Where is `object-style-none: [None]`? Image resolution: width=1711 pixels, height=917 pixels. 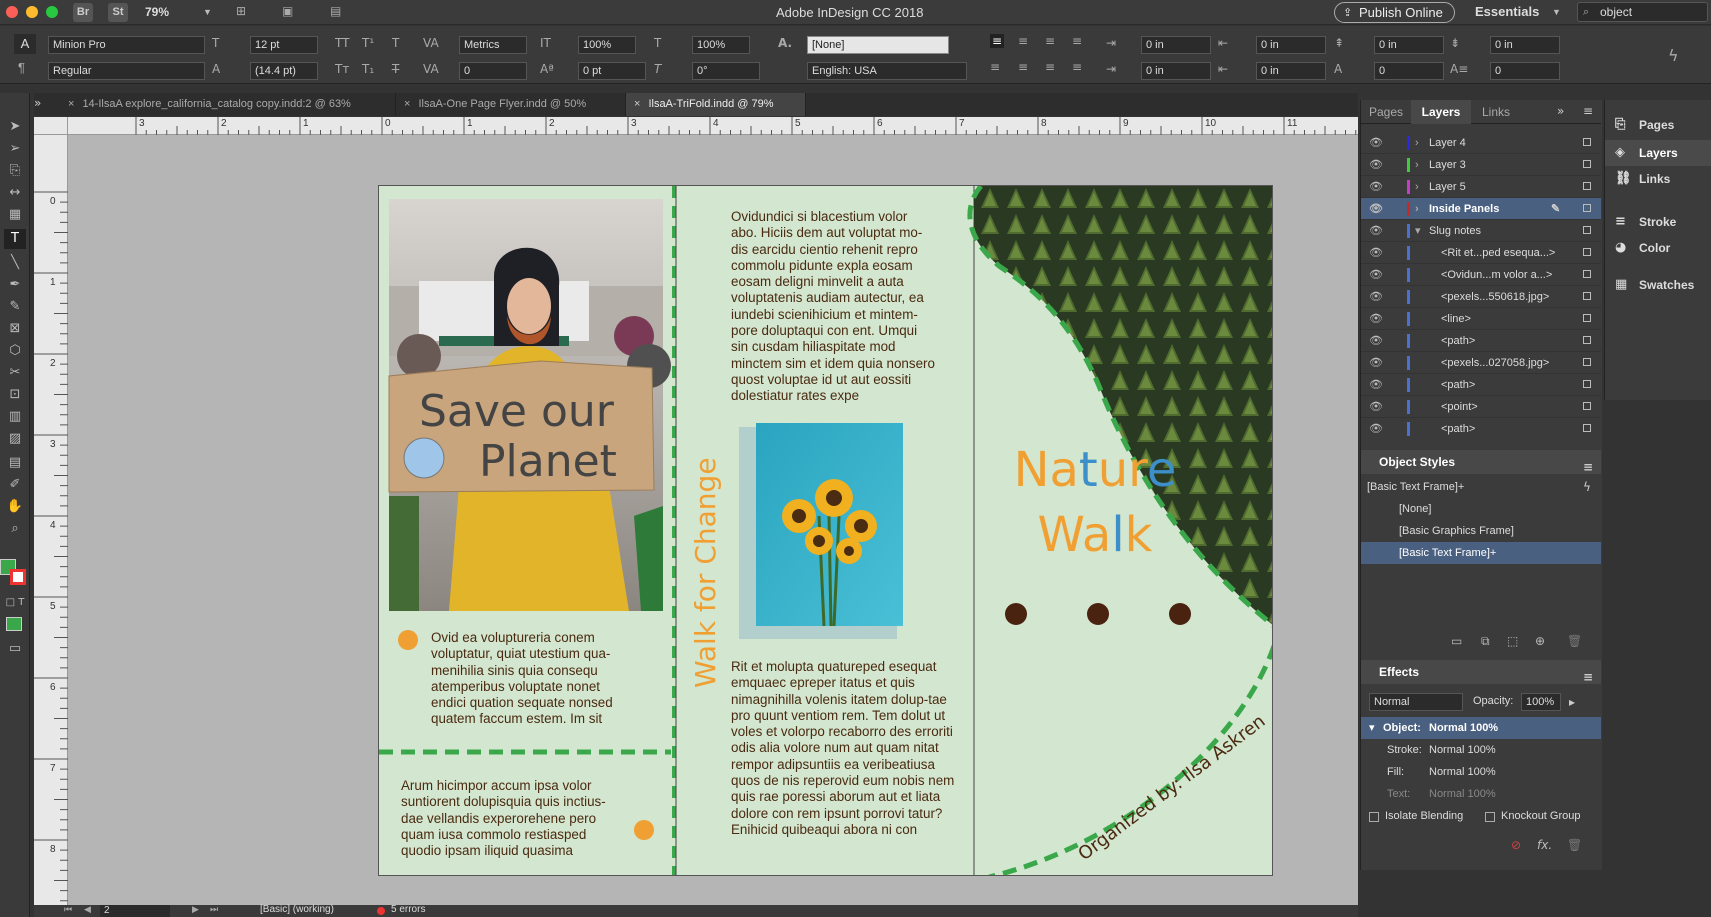
object-style-none: [None] is located at coordinates (1481, 509).